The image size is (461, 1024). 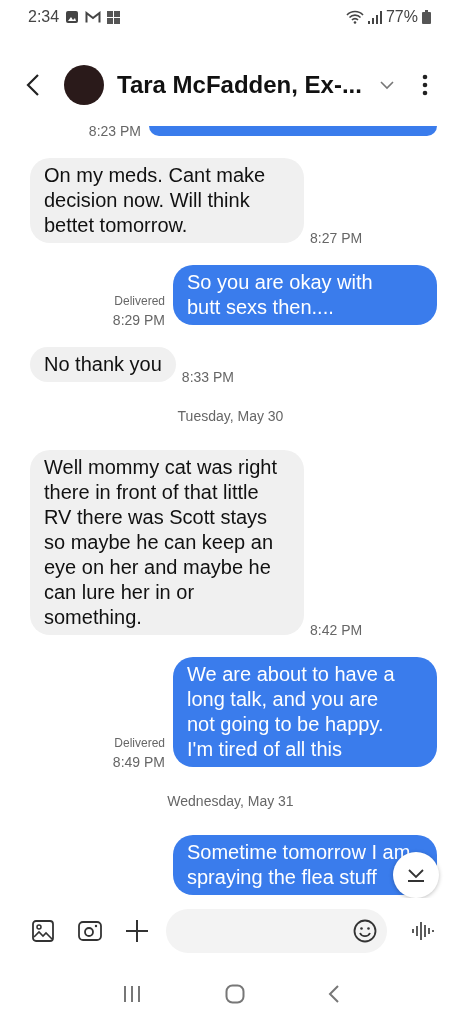 What do you see at coordinates (33, 85) in the screenshot?
I see `chevron-left-icon` at bounding box center [33, 85].